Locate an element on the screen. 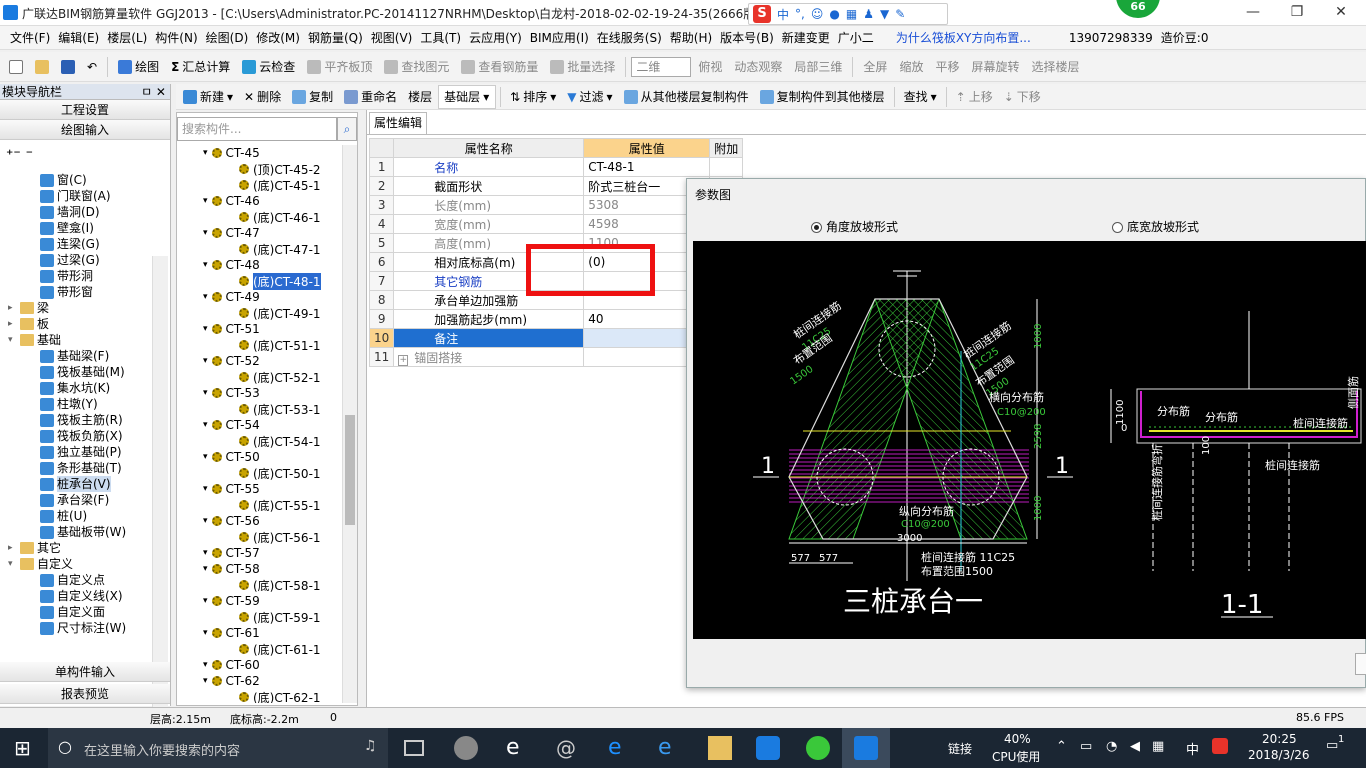 The height and width of the screenshot is (768, 1366). nav-tree-item: ▸ 梁 is located at coordinates (76, 308).